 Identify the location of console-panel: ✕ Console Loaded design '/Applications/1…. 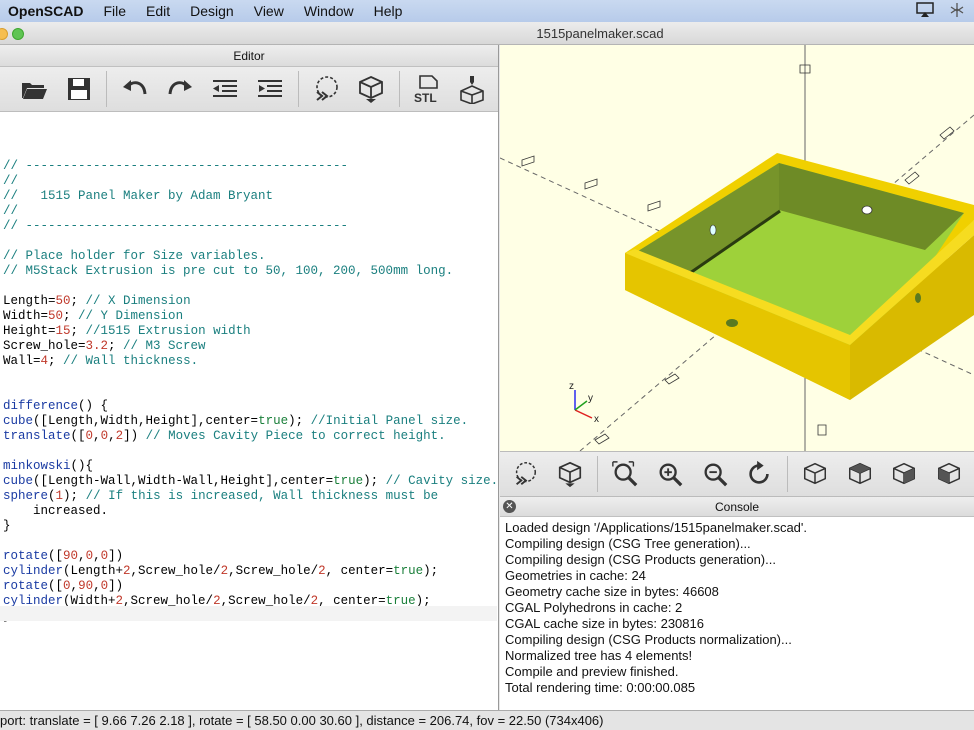
(737, 603).